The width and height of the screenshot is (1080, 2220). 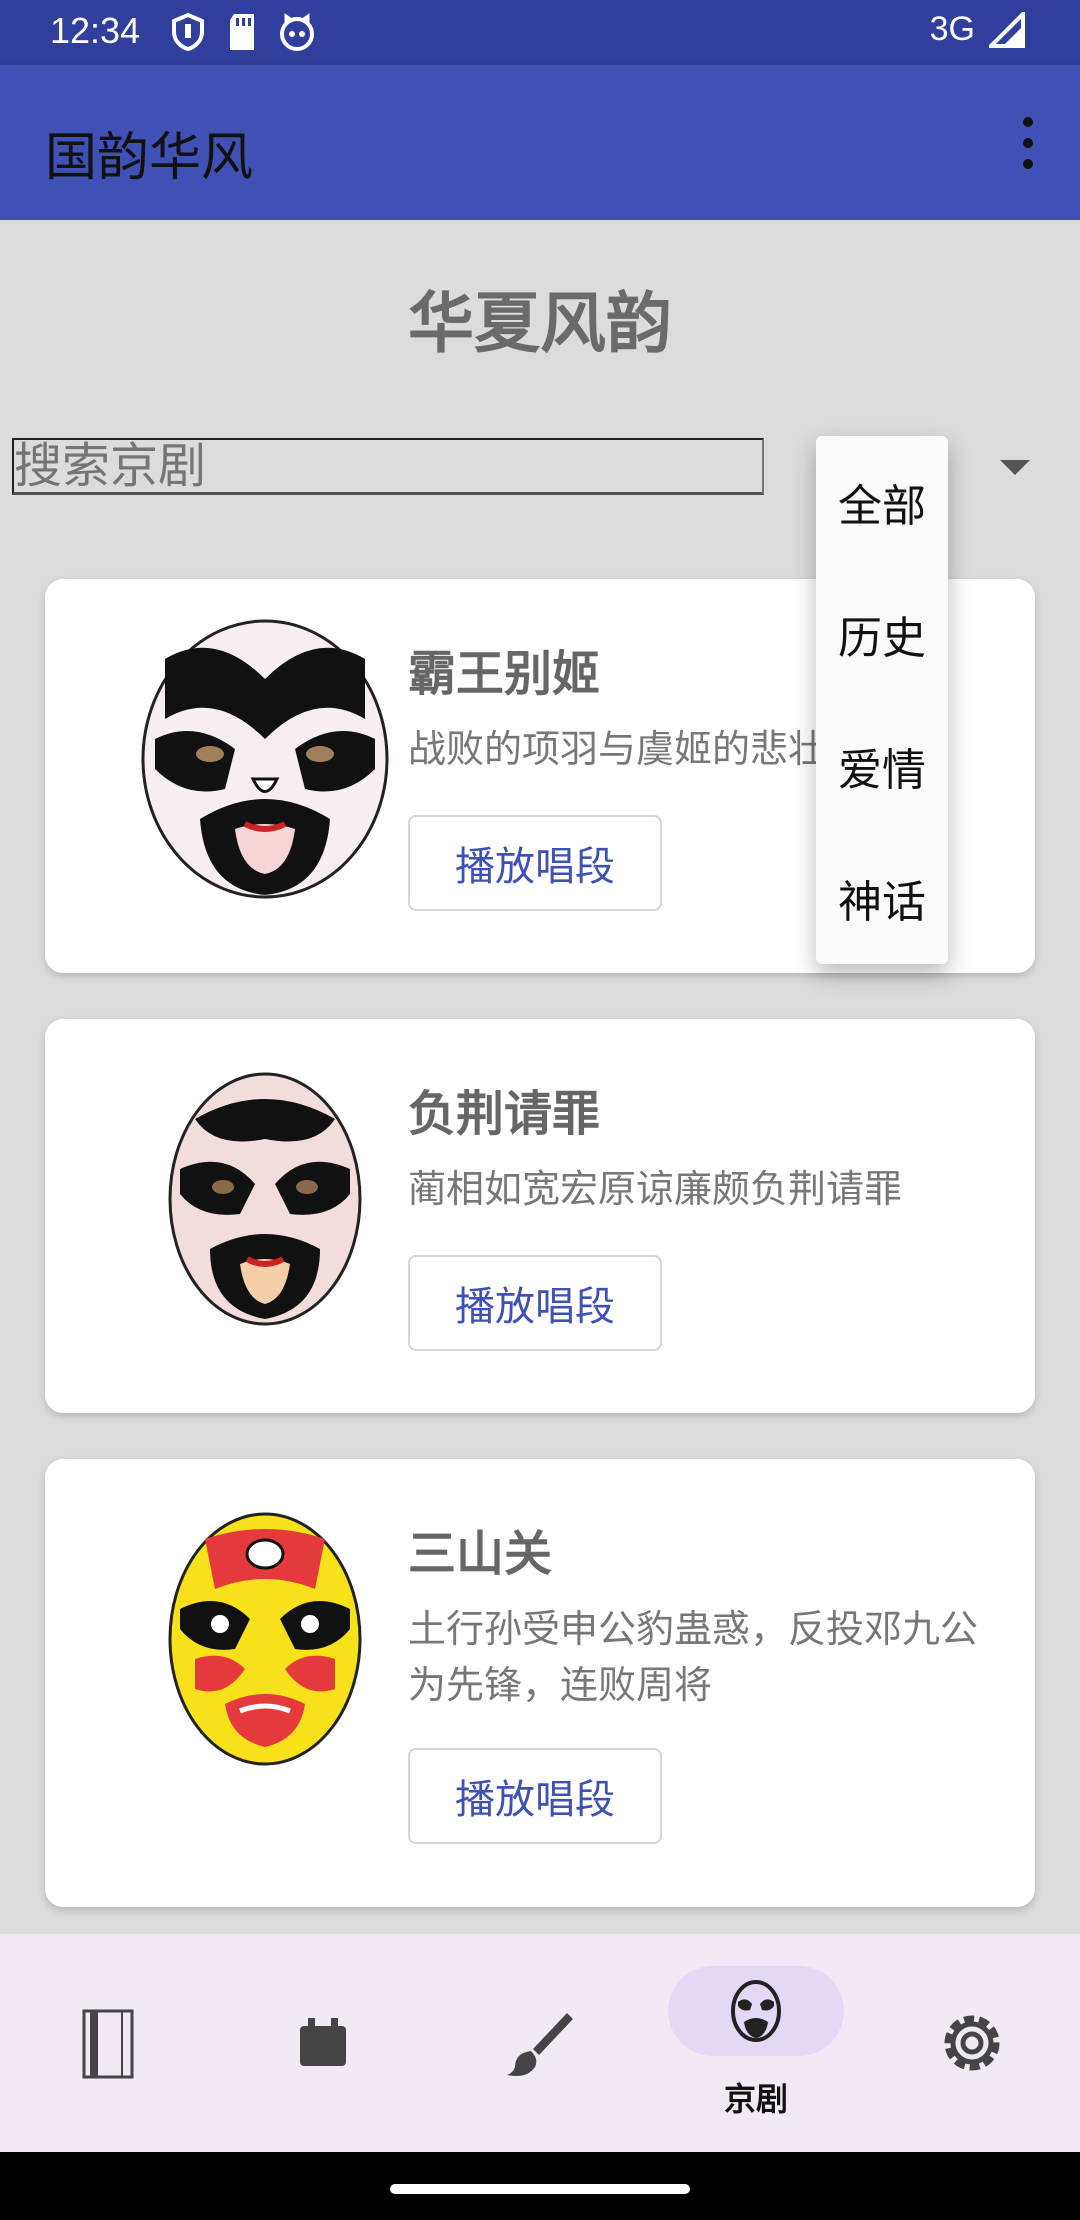 I want to click on card-title: 三山关, so click(x=480, y=1554).